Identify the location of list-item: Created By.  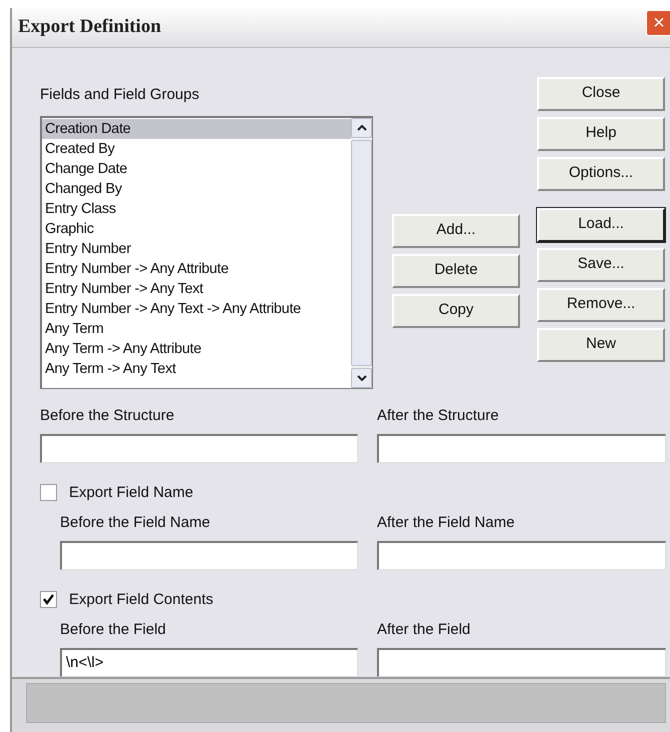
(196, 149).